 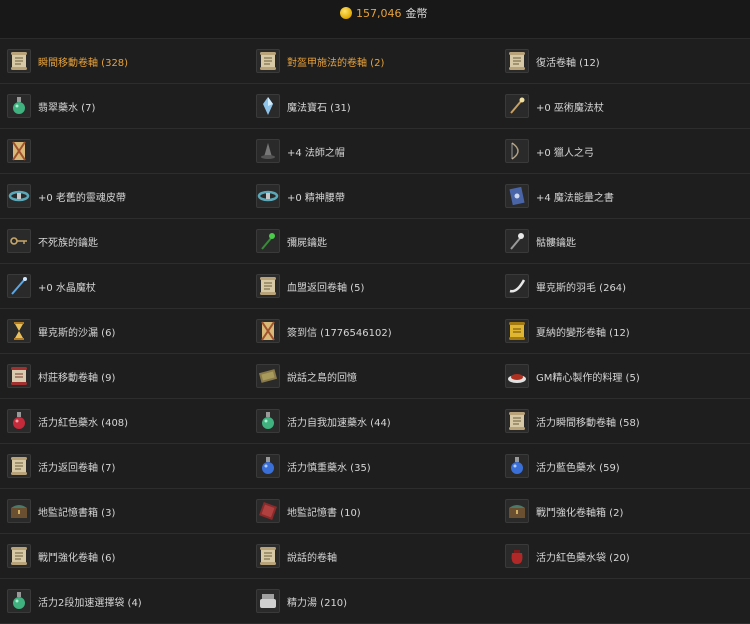 I want to click on inventory-row: 不死族的鑰匙 彌屍鑰匙 骷髏鑰匙, so click(x=375, y=241).